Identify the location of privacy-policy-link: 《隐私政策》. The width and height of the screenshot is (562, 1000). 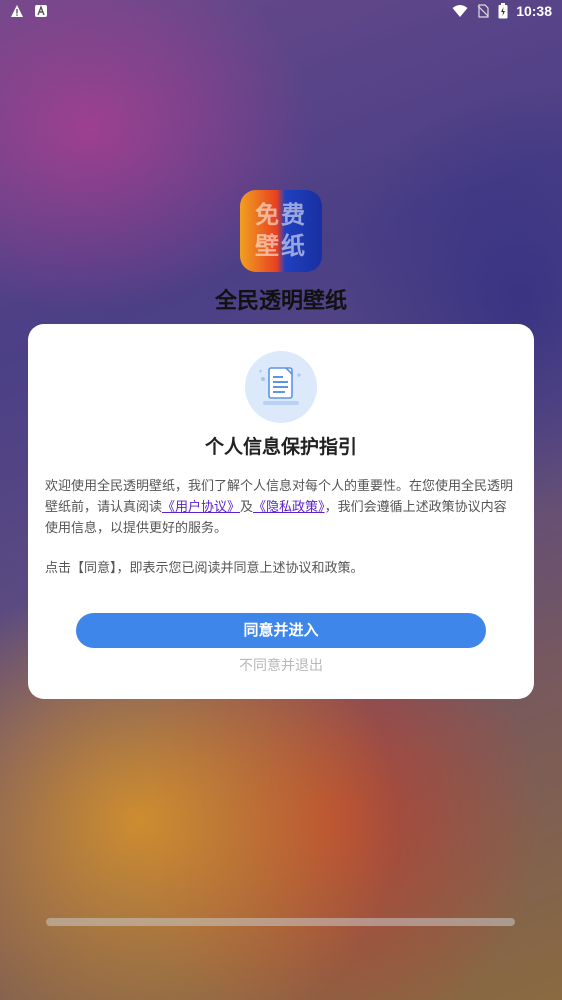
(289, 507).